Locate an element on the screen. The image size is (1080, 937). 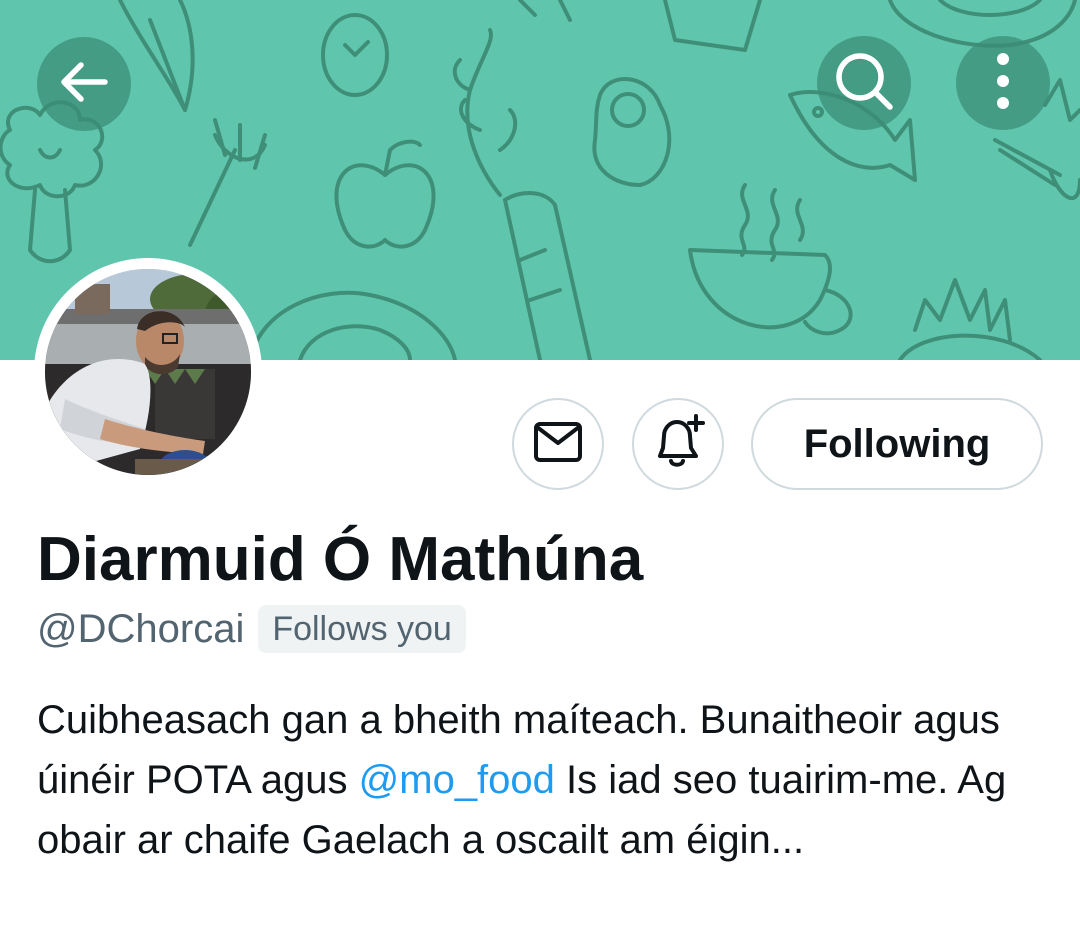
avatar is located at coordinates (148, 372).